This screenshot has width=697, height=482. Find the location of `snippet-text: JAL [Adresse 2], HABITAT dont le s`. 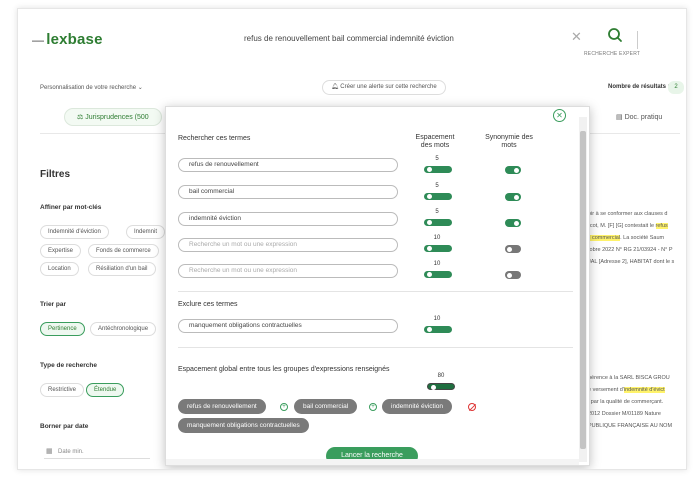

snippet-text: JAL [Adresse 2], HABITAT dont le s is located at coordinates (631, 262).